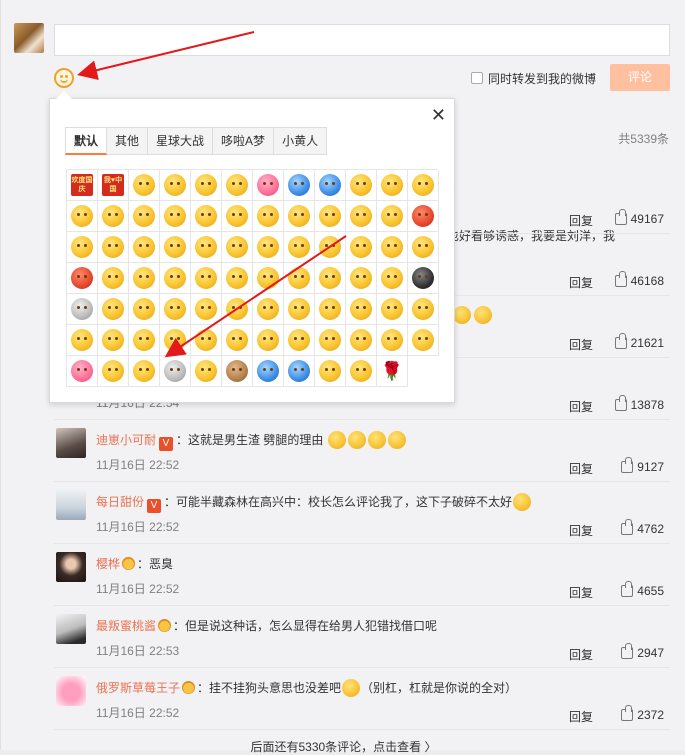 The width and height of the screenshot is (685, 755). Describe the element at coordinates (438, 115) in the screenshot. I see `close-icon: ✕` at that location.